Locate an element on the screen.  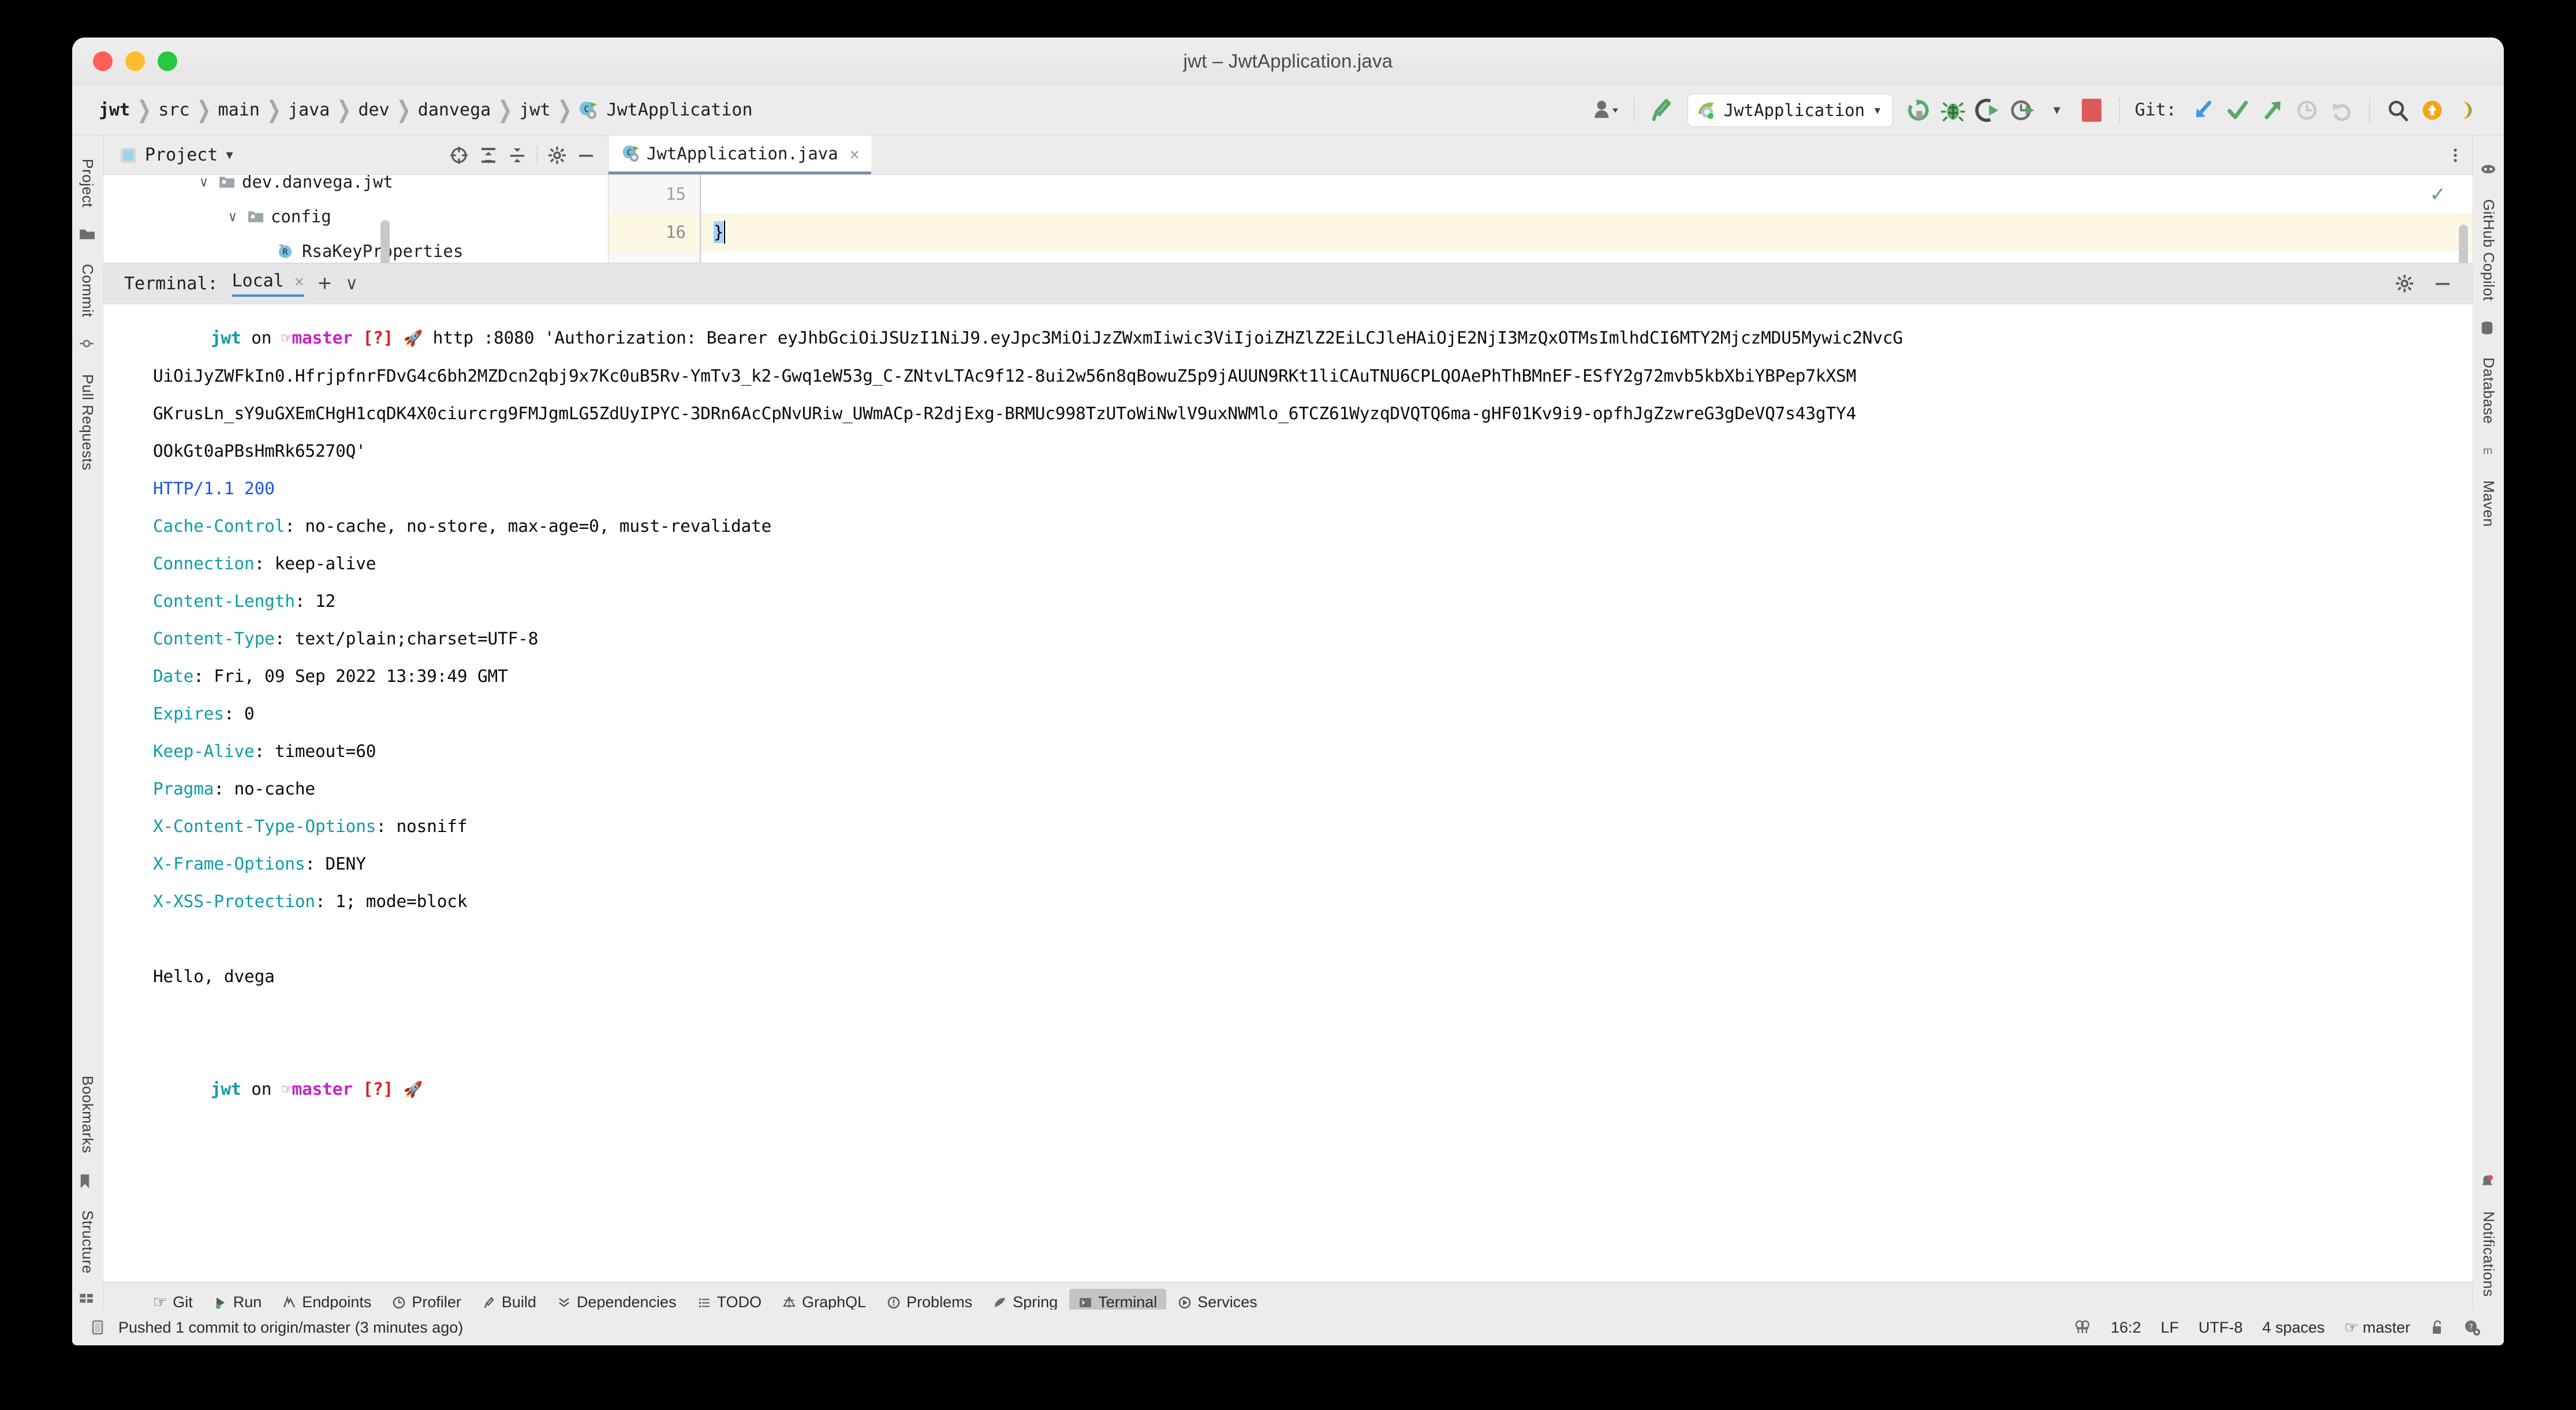
editor-tab-bar: C JwtApplication.java ✕ is located at coordinates (1540, 155).